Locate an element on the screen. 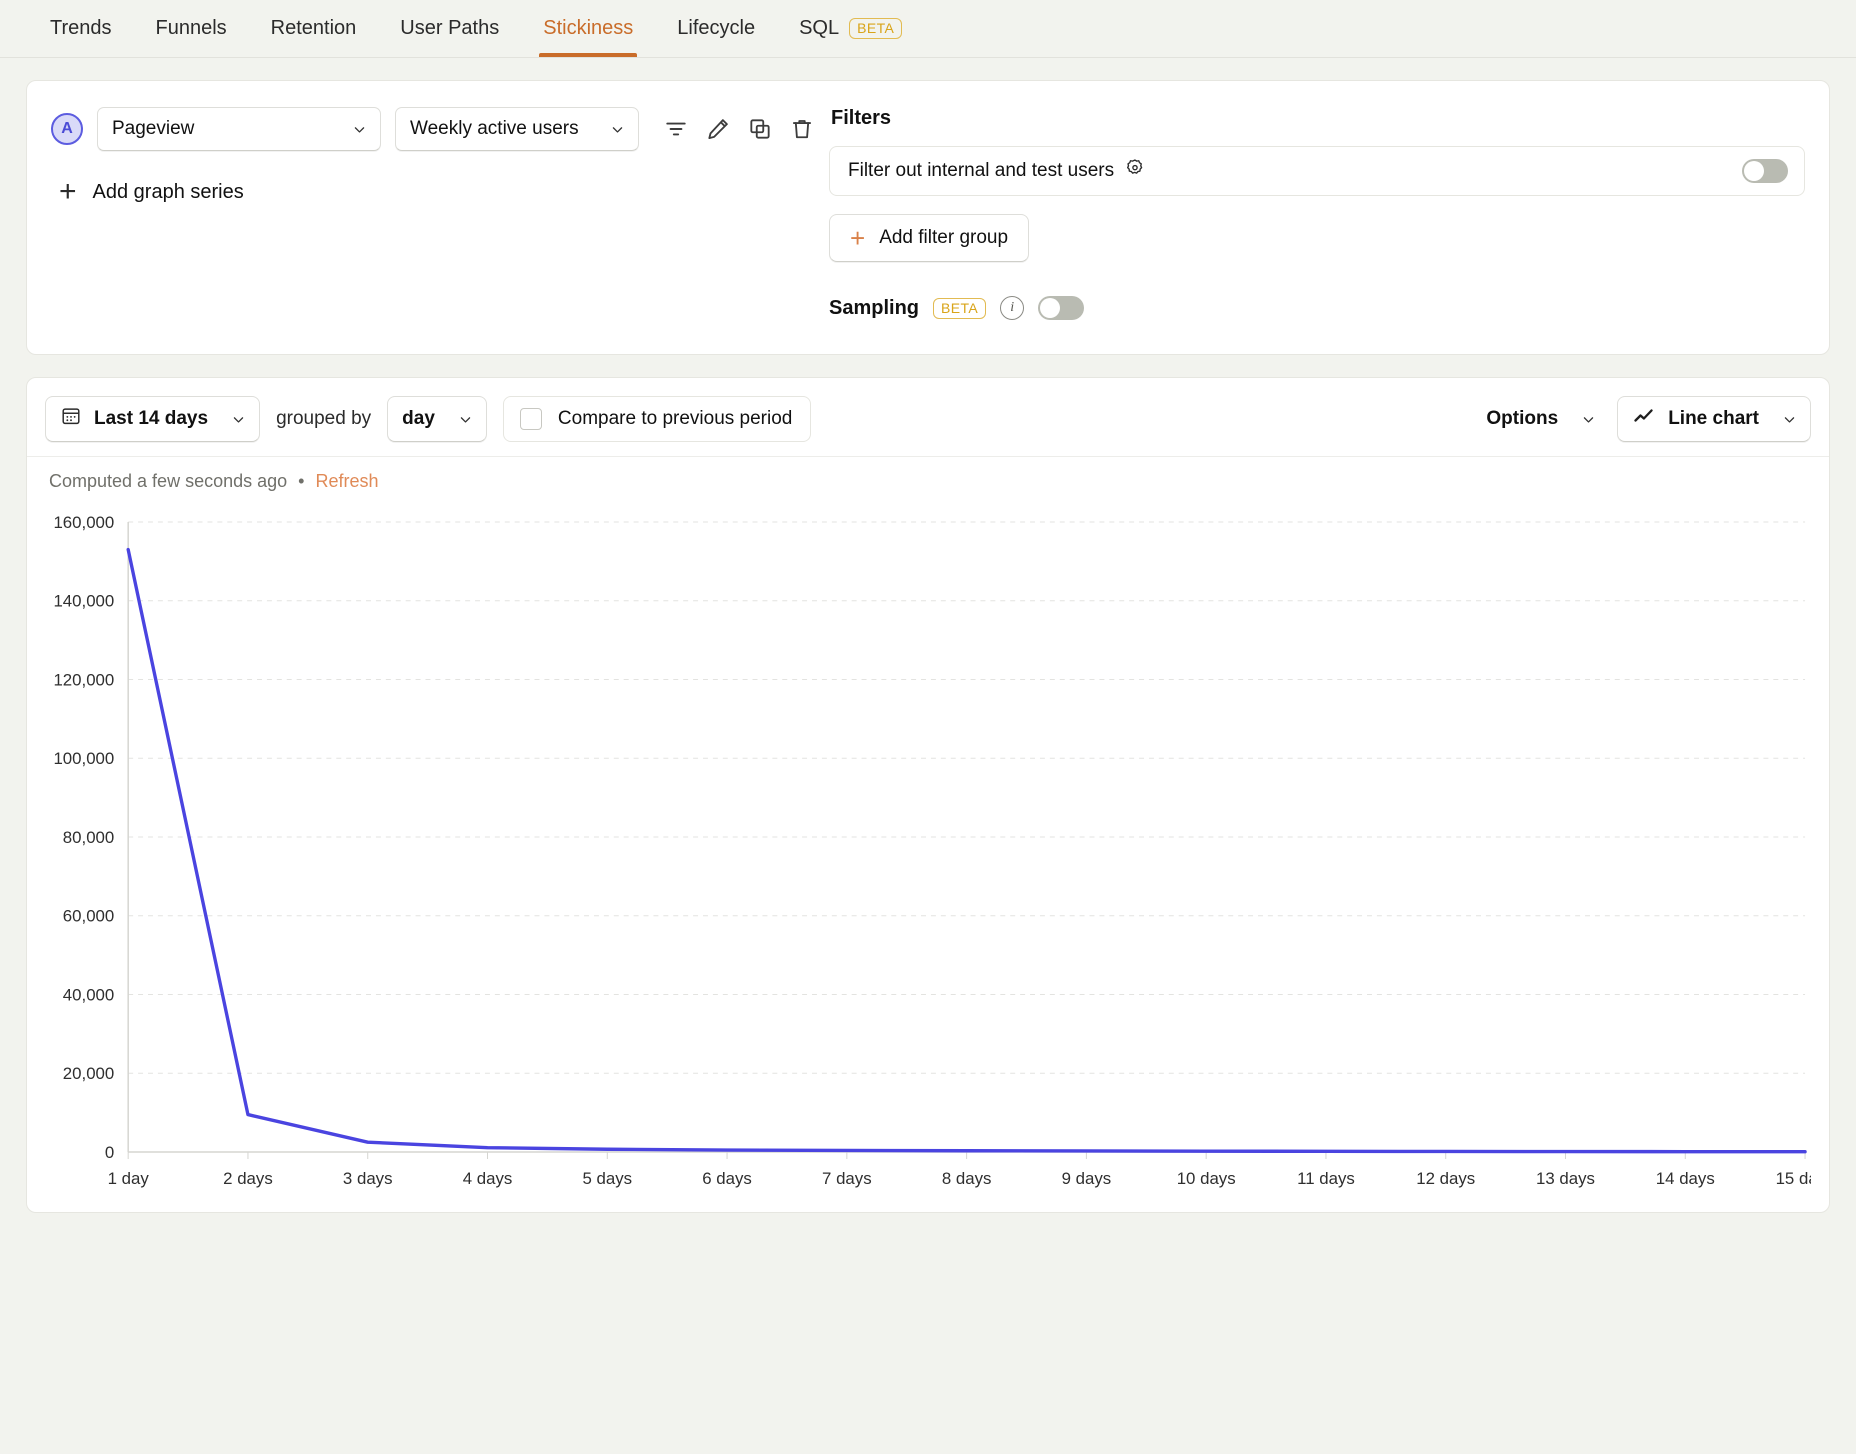 This screenshot has width=1856, height=1454. svg-text: 100,000 is located at coordinates (83, 758).